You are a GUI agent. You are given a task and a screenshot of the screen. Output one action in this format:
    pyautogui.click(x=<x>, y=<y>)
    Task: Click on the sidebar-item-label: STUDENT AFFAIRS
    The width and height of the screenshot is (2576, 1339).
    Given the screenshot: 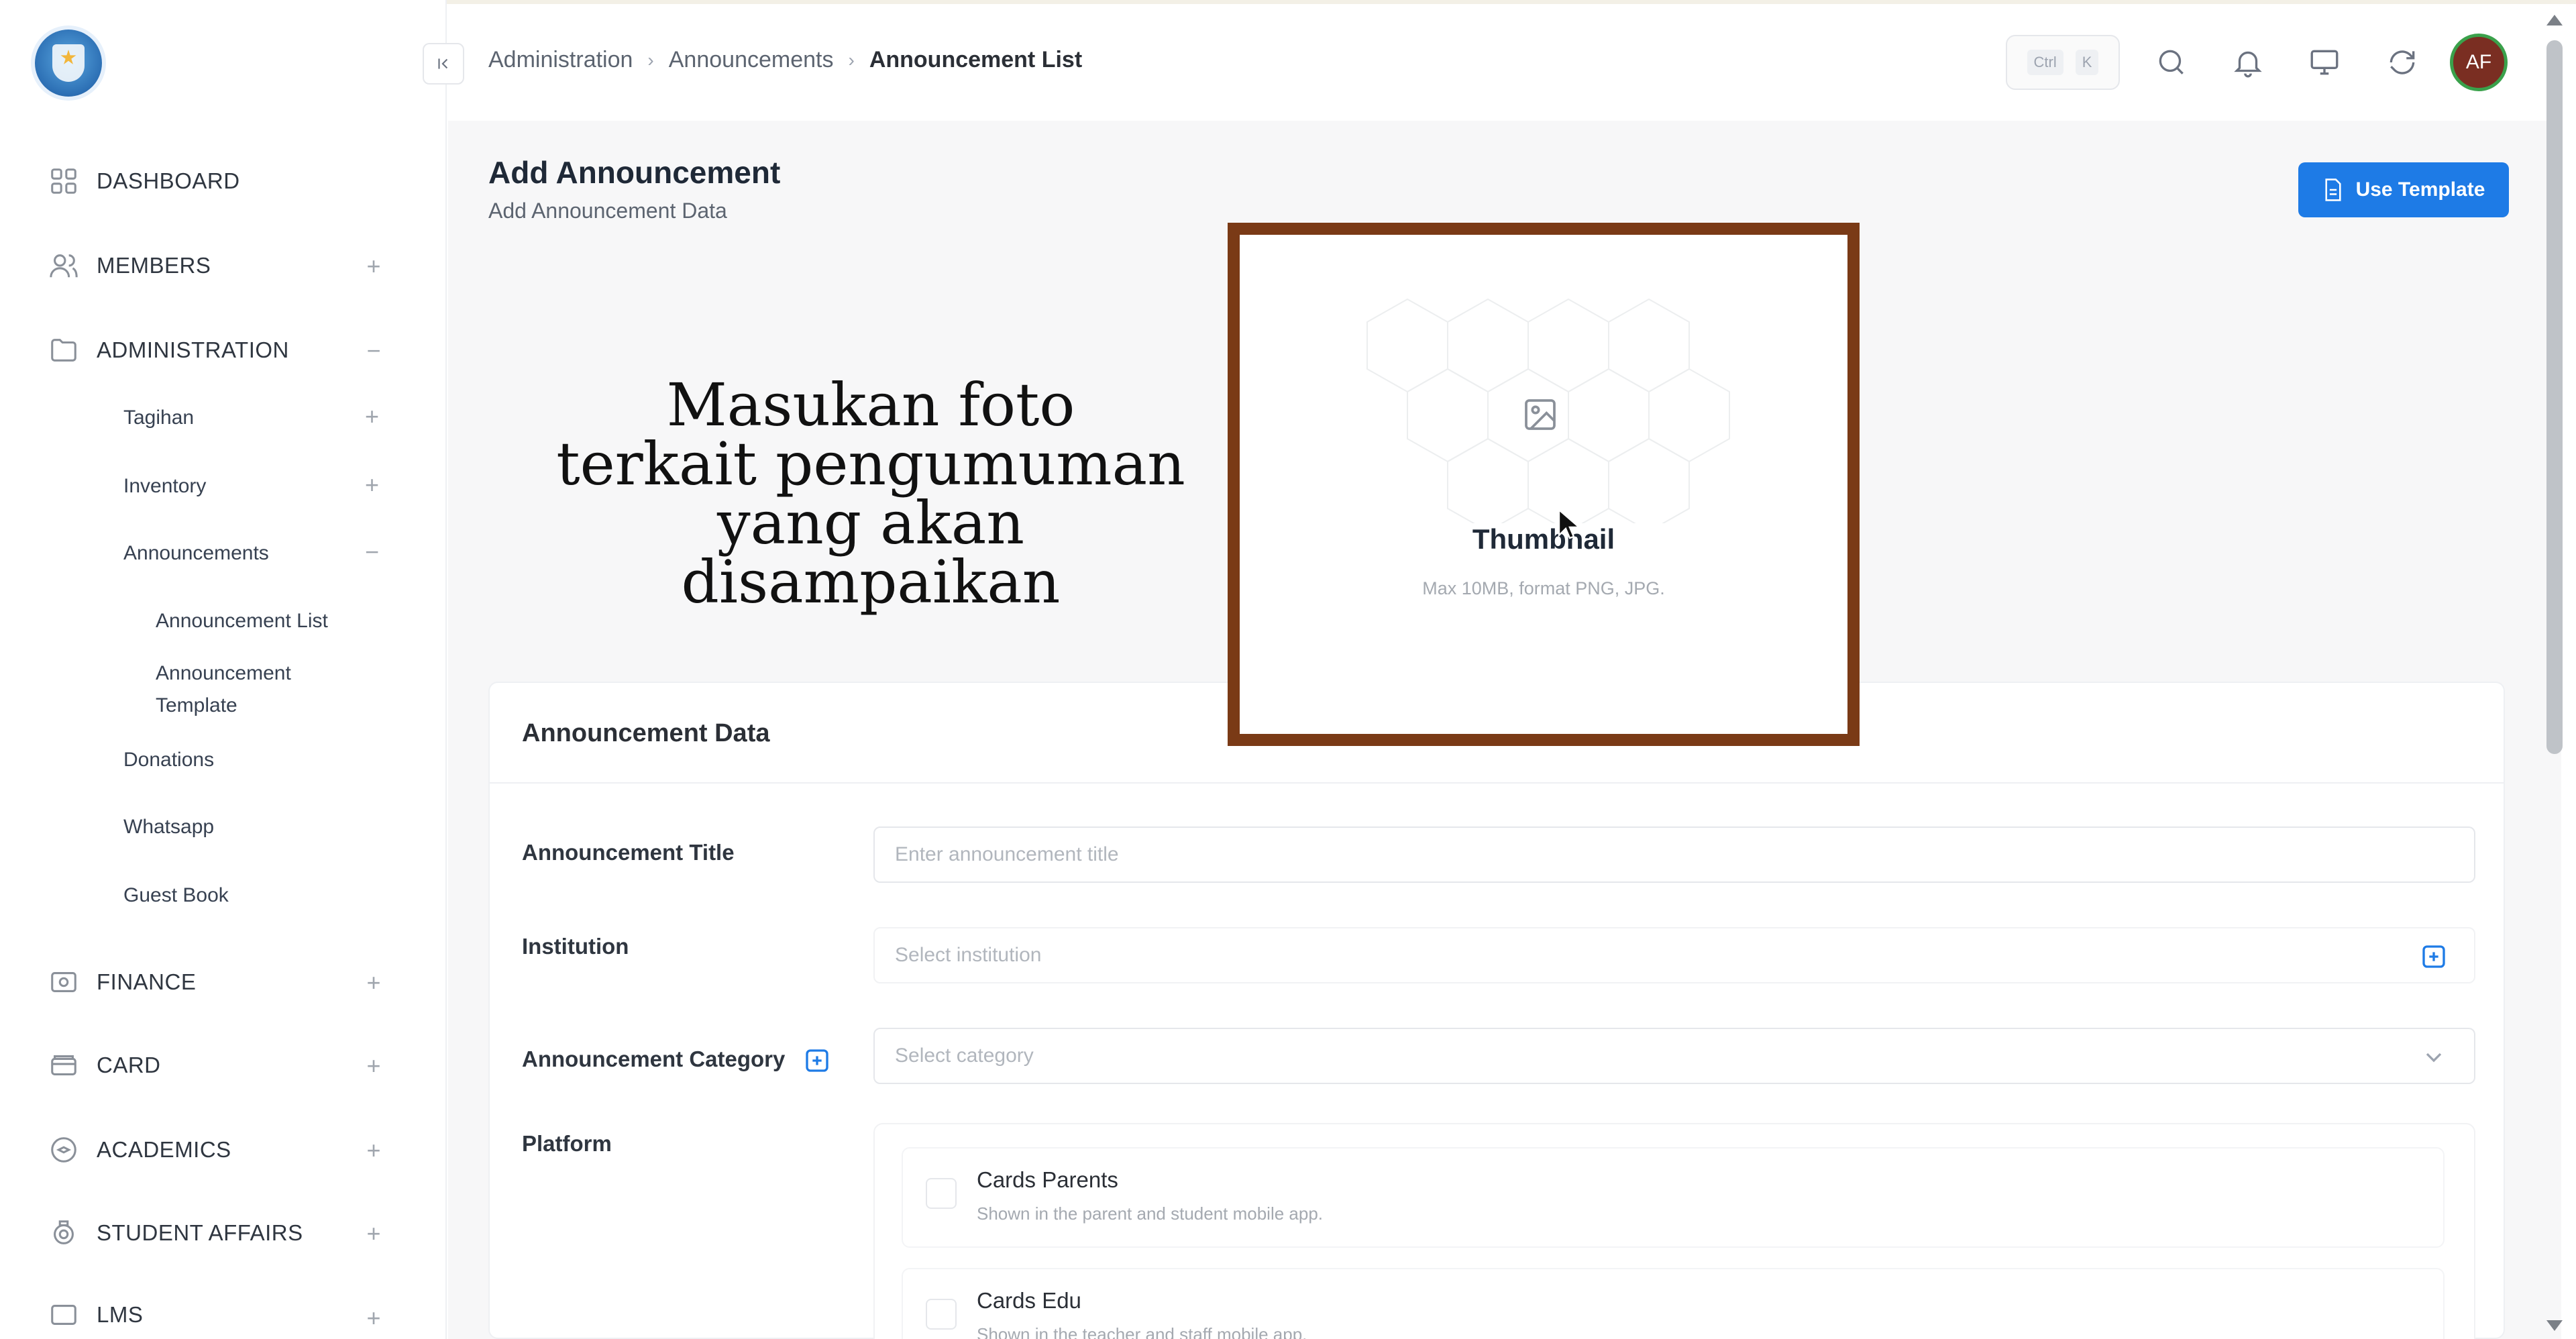 What is the action you would take?
    pyautogui.click(x=200, y=1232)
    